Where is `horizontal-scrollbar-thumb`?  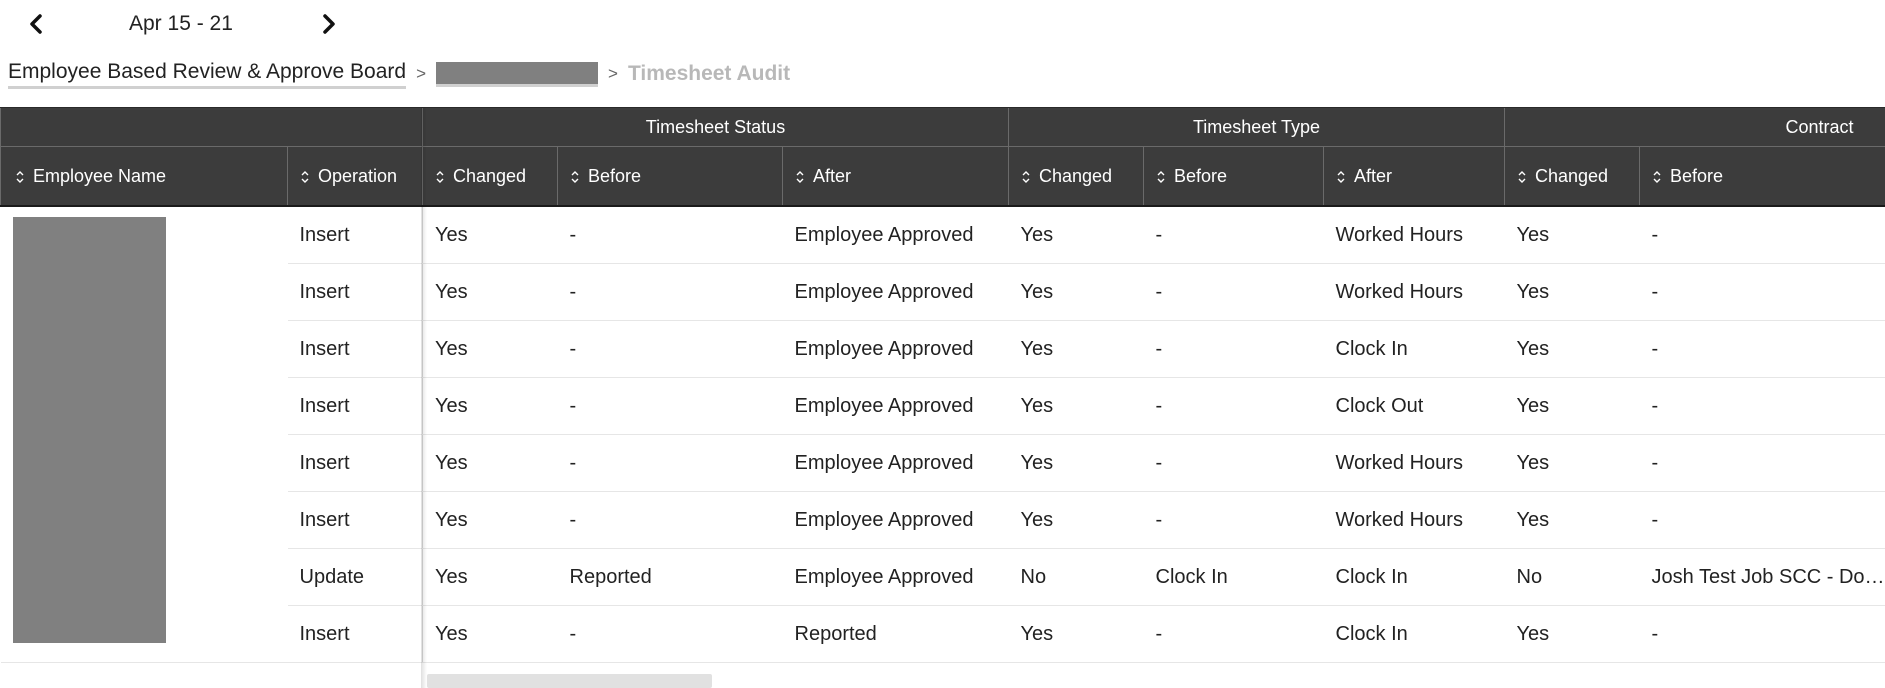 horizontal-scrollbar-thumb is located at coordinates (569, 681).